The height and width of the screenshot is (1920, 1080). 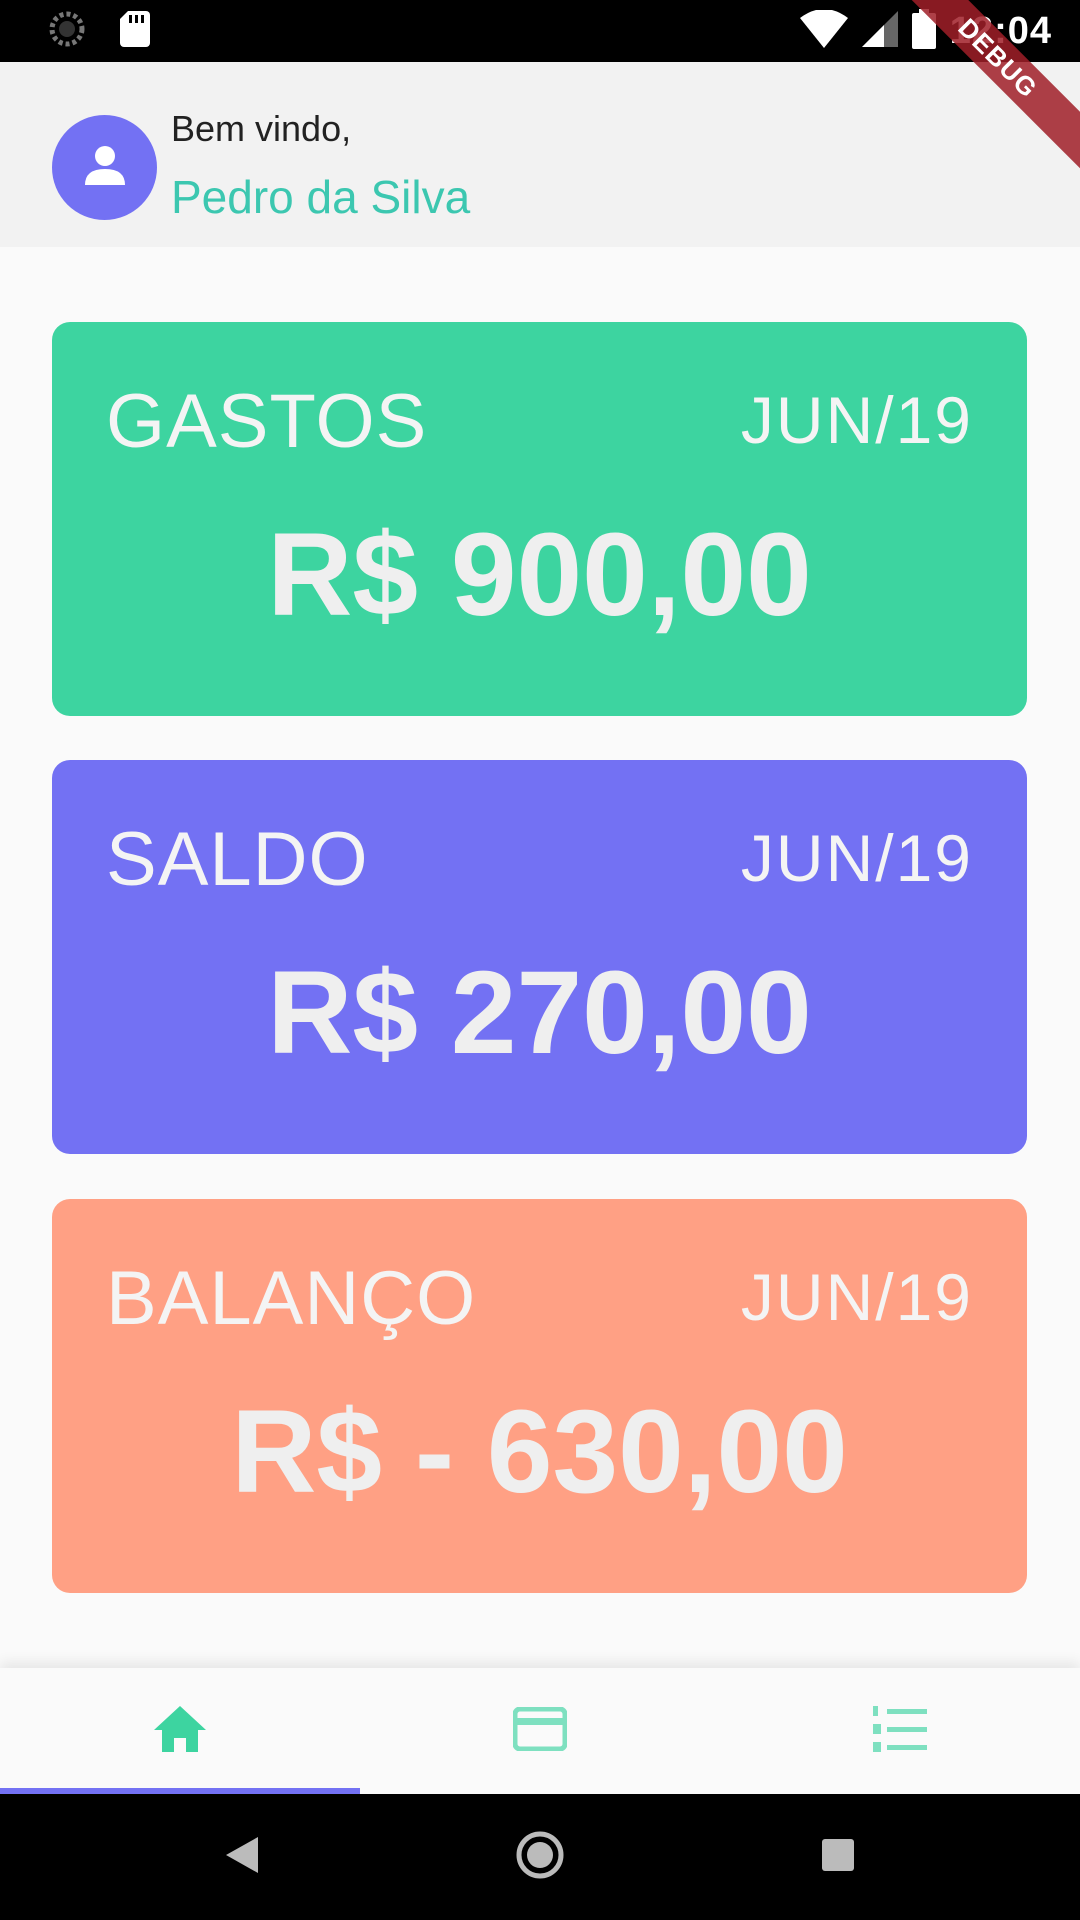 What do you see at coordinates (539, 1013) in the screenshot?
I see `card-amount: R$ 270,00` at bounding box center [539, 1013].